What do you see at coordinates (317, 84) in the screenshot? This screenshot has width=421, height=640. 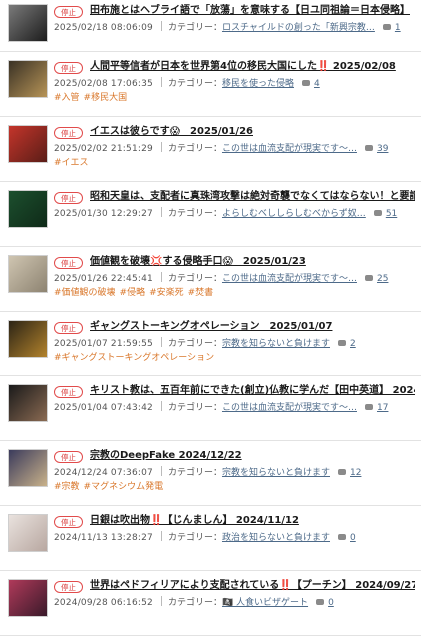 I see `comment-count: 4` at bounding box center [317, 84].